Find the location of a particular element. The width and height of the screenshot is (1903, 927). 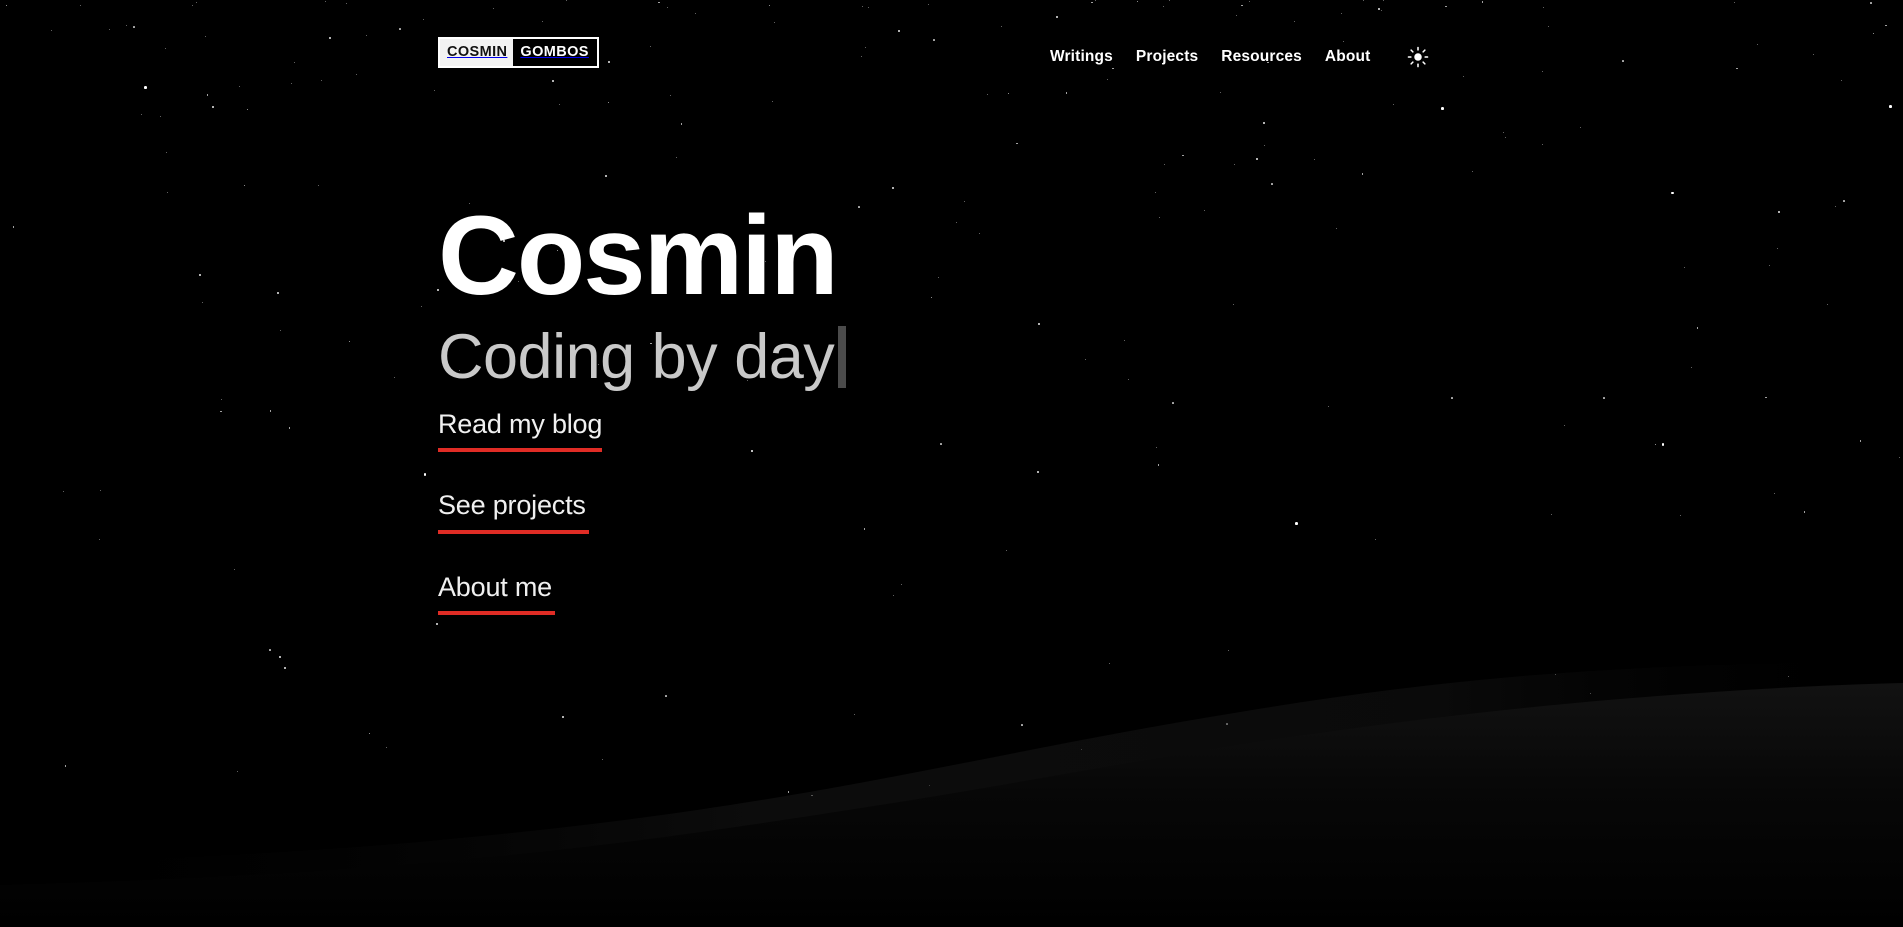

hero-link-label: About me is located at coordinates (495, 586).